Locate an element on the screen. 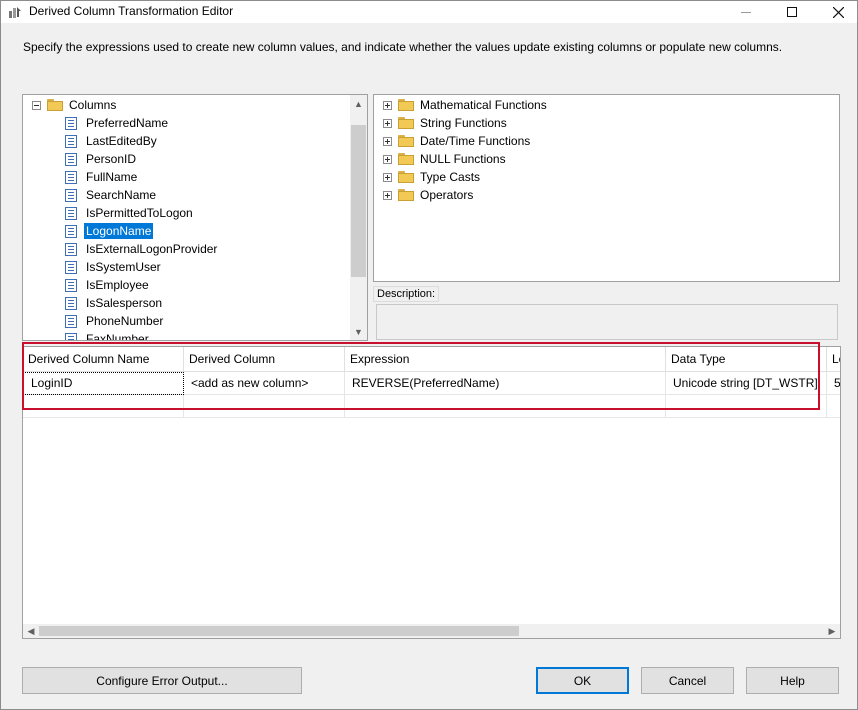  function-category-label: Operators is located at coordinates (447, 195).